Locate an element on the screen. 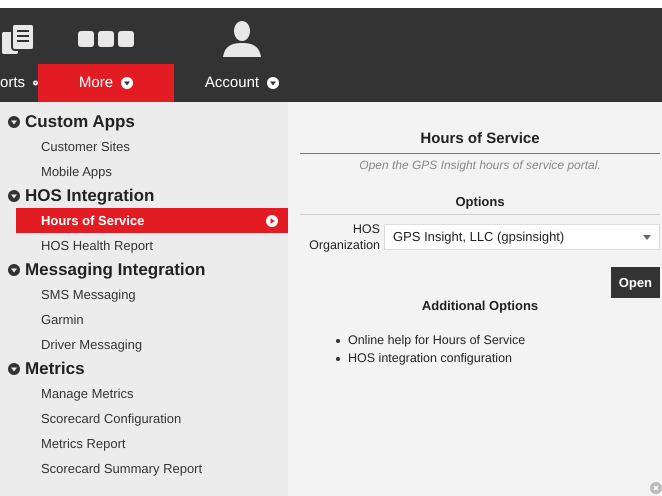 This screenshot has height=496, width=662. section-heading: Options is located at coordinates (480, 203).